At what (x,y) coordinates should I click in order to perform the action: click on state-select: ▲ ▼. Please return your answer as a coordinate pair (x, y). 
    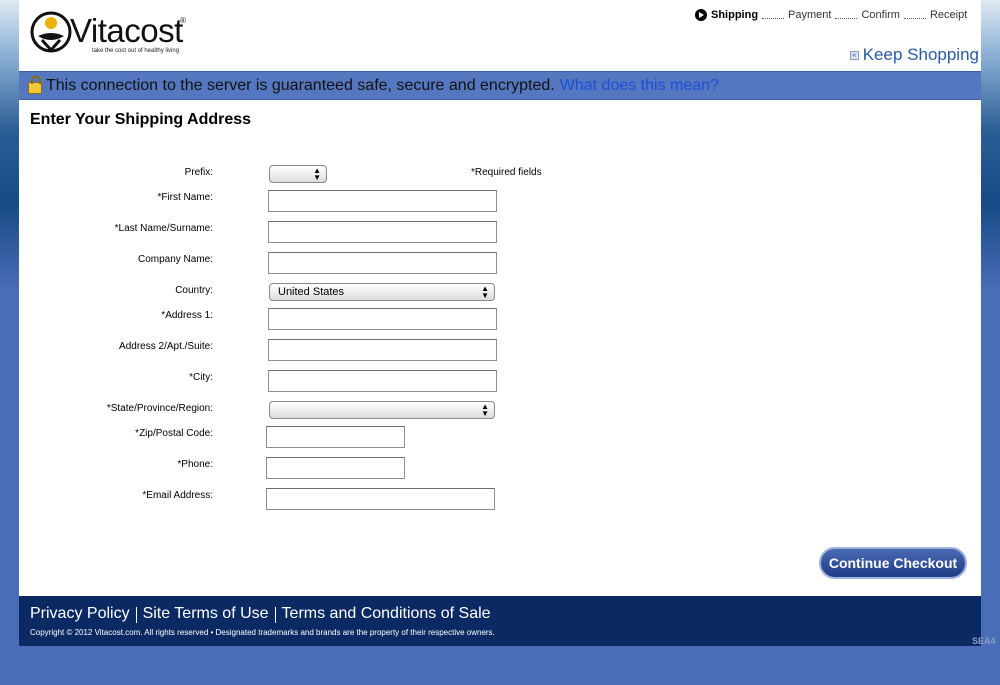
    Looking at the image, I should click on (382, 410).